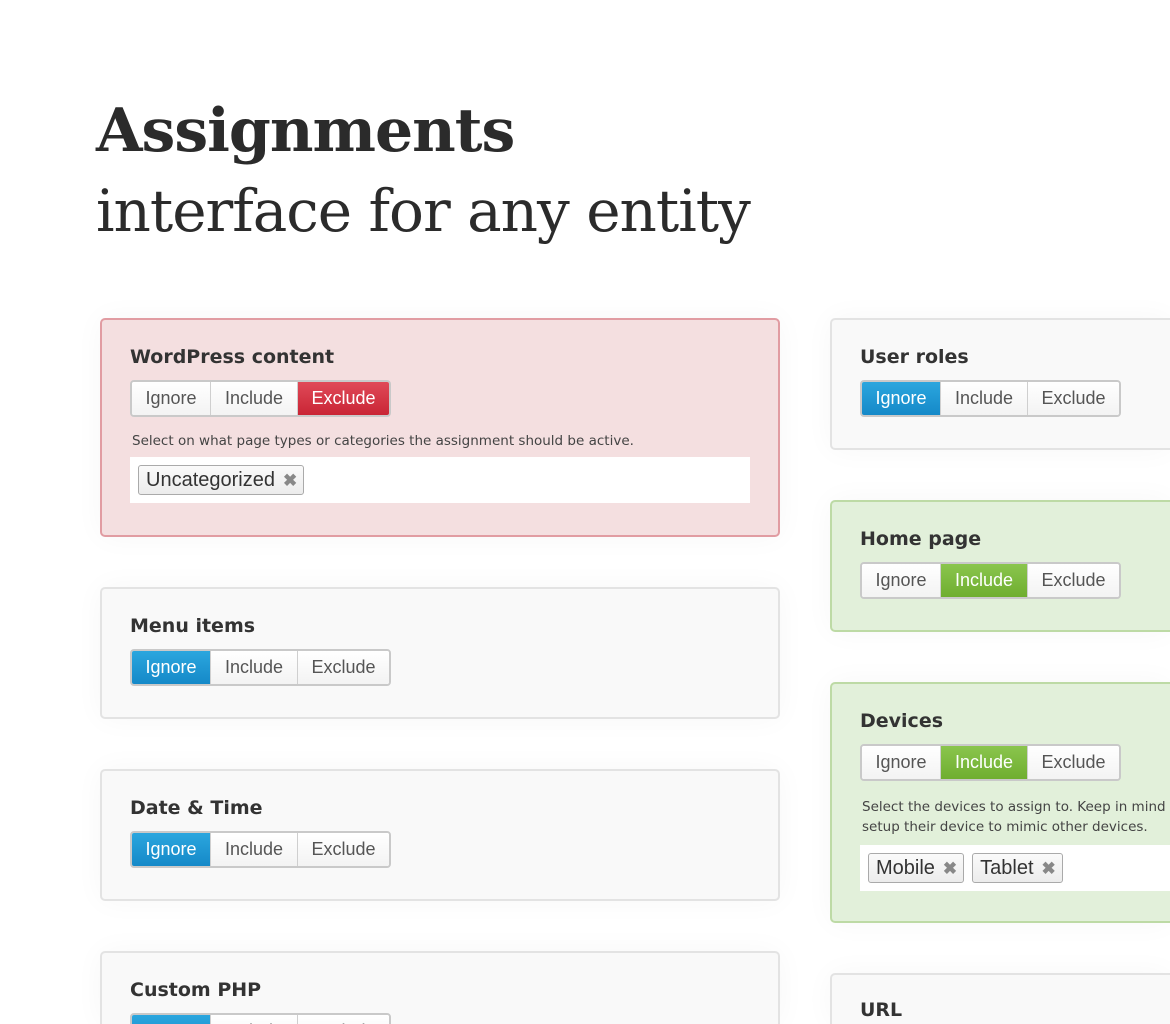 Image resolution: width=1170 pixels, height=1024 pixels. Describe the element at coordinates (210, 479) in the screenshot. I see `tag-label: Uncategorized` at that location.